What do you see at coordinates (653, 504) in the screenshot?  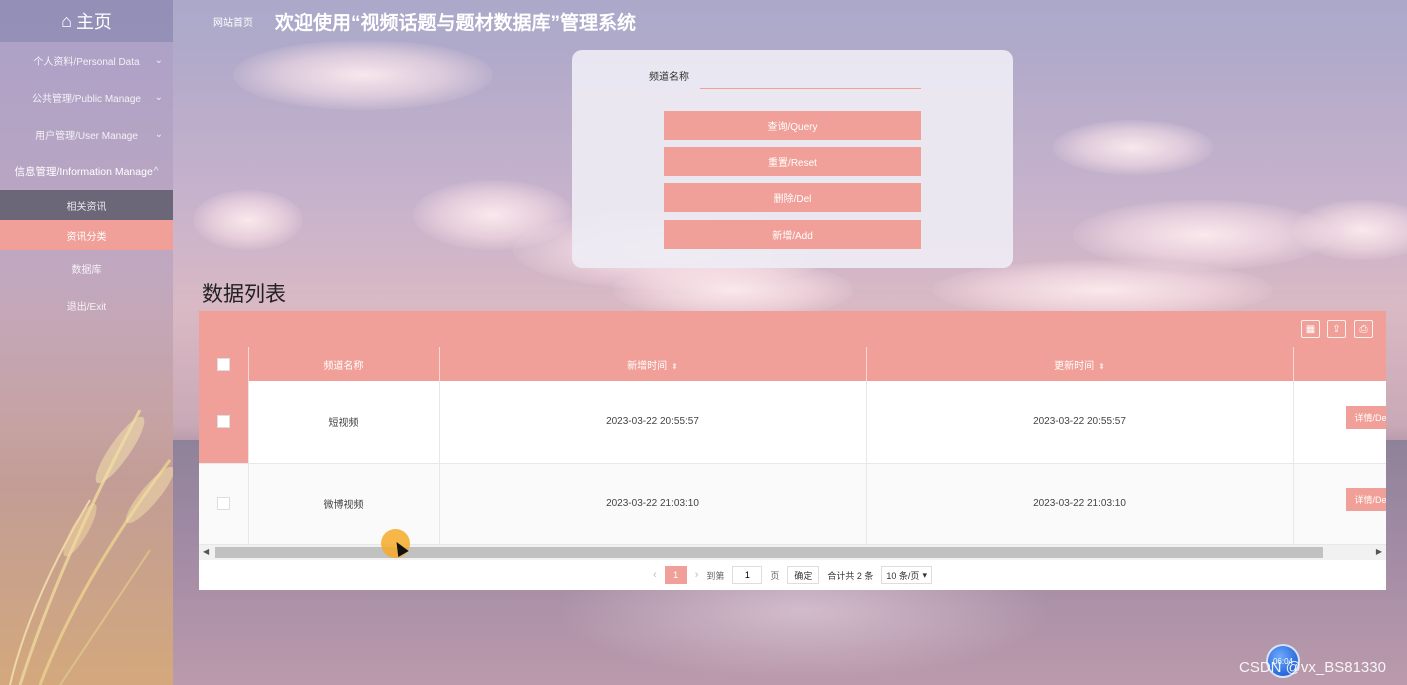 I see `cell-created: 2023-03-22 21:03:10` at bounding box center [653, 504].